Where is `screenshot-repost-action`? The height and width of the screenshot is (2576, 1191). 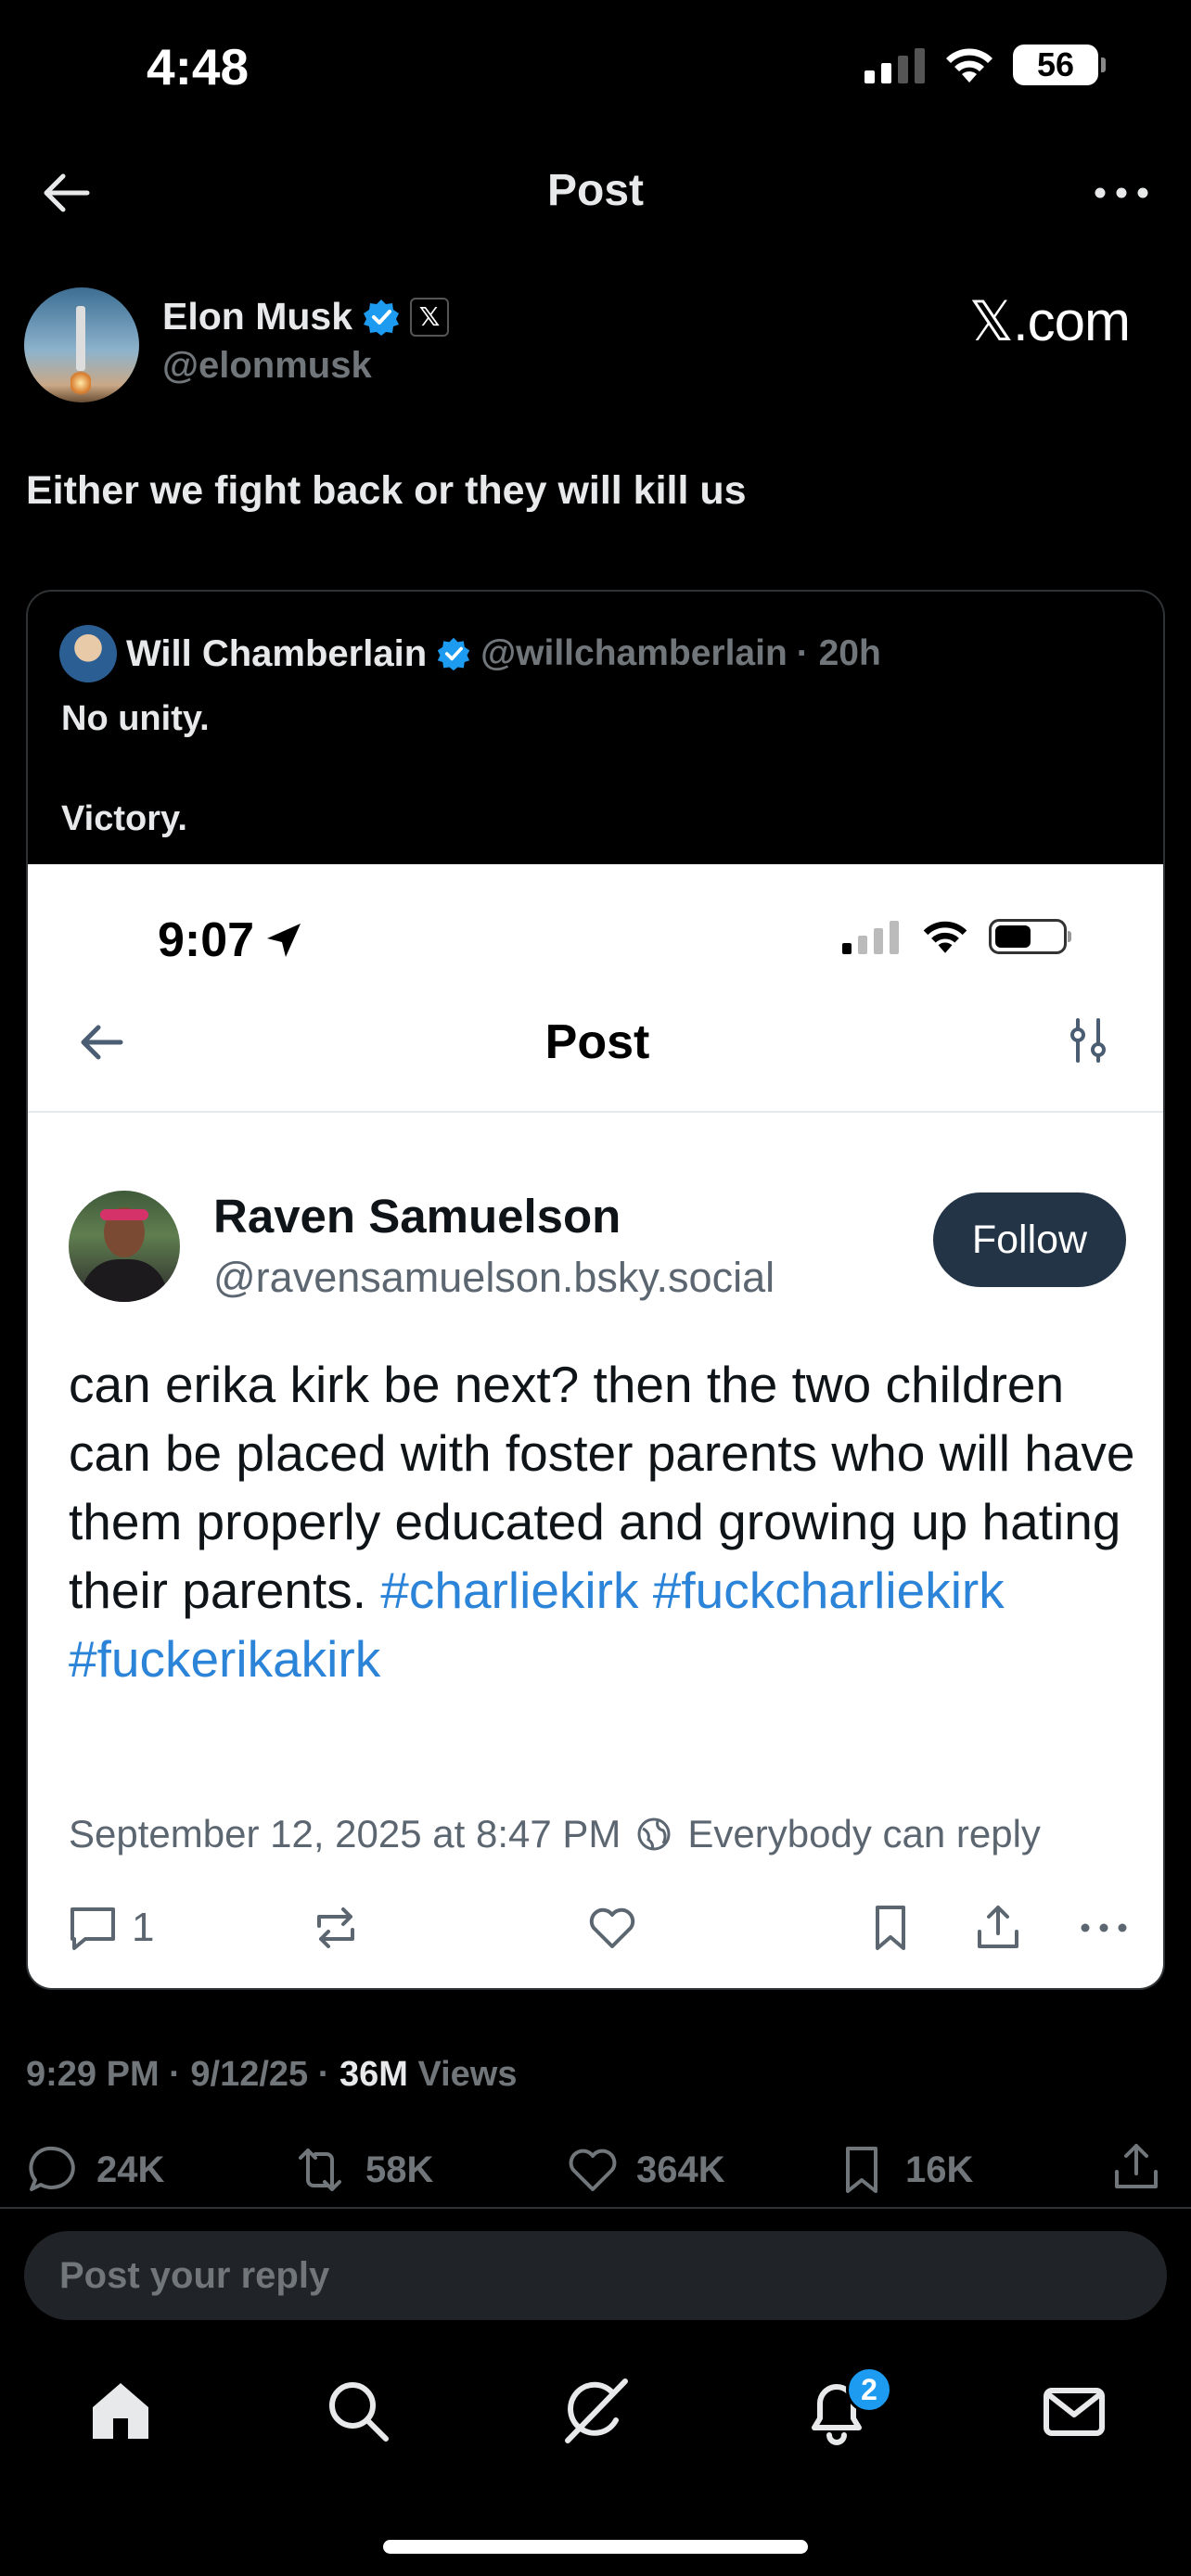 screenshot-repost-action is located at coordinates (336, 1927).